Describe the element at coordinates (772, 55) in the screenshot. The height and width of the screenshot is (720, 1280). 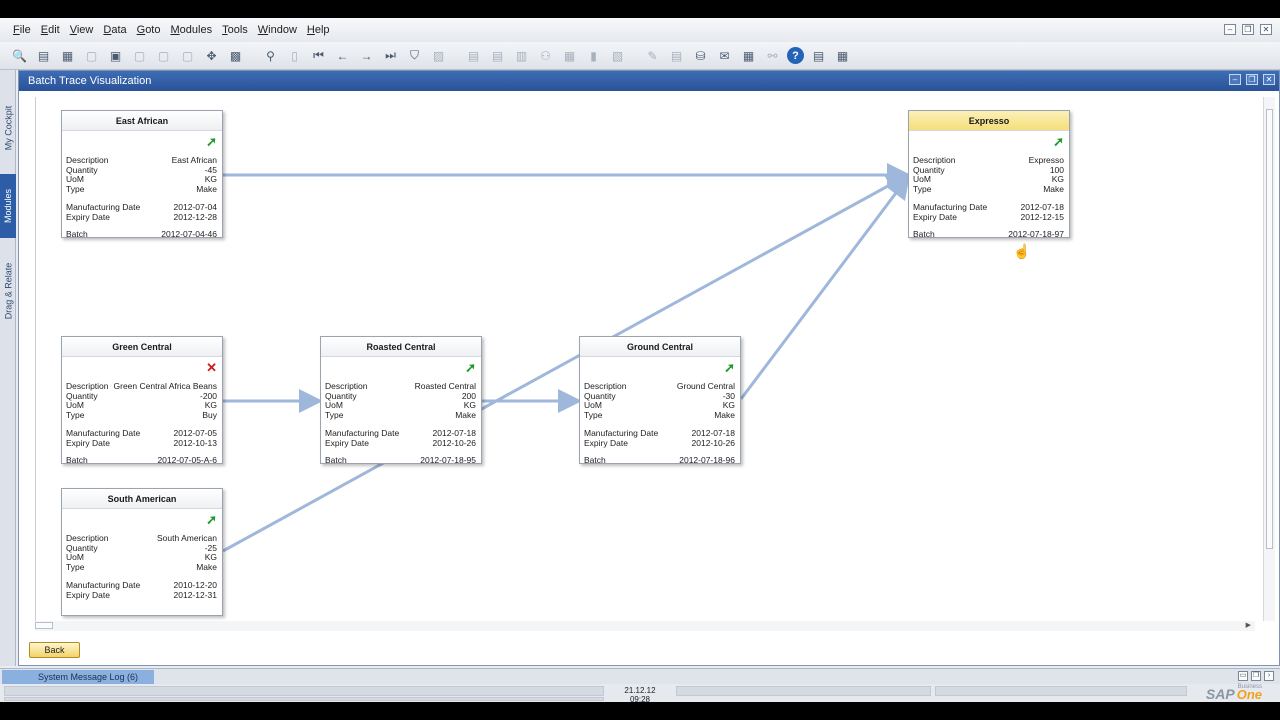
I see `drag-relate-icon: ⚯` at that location.